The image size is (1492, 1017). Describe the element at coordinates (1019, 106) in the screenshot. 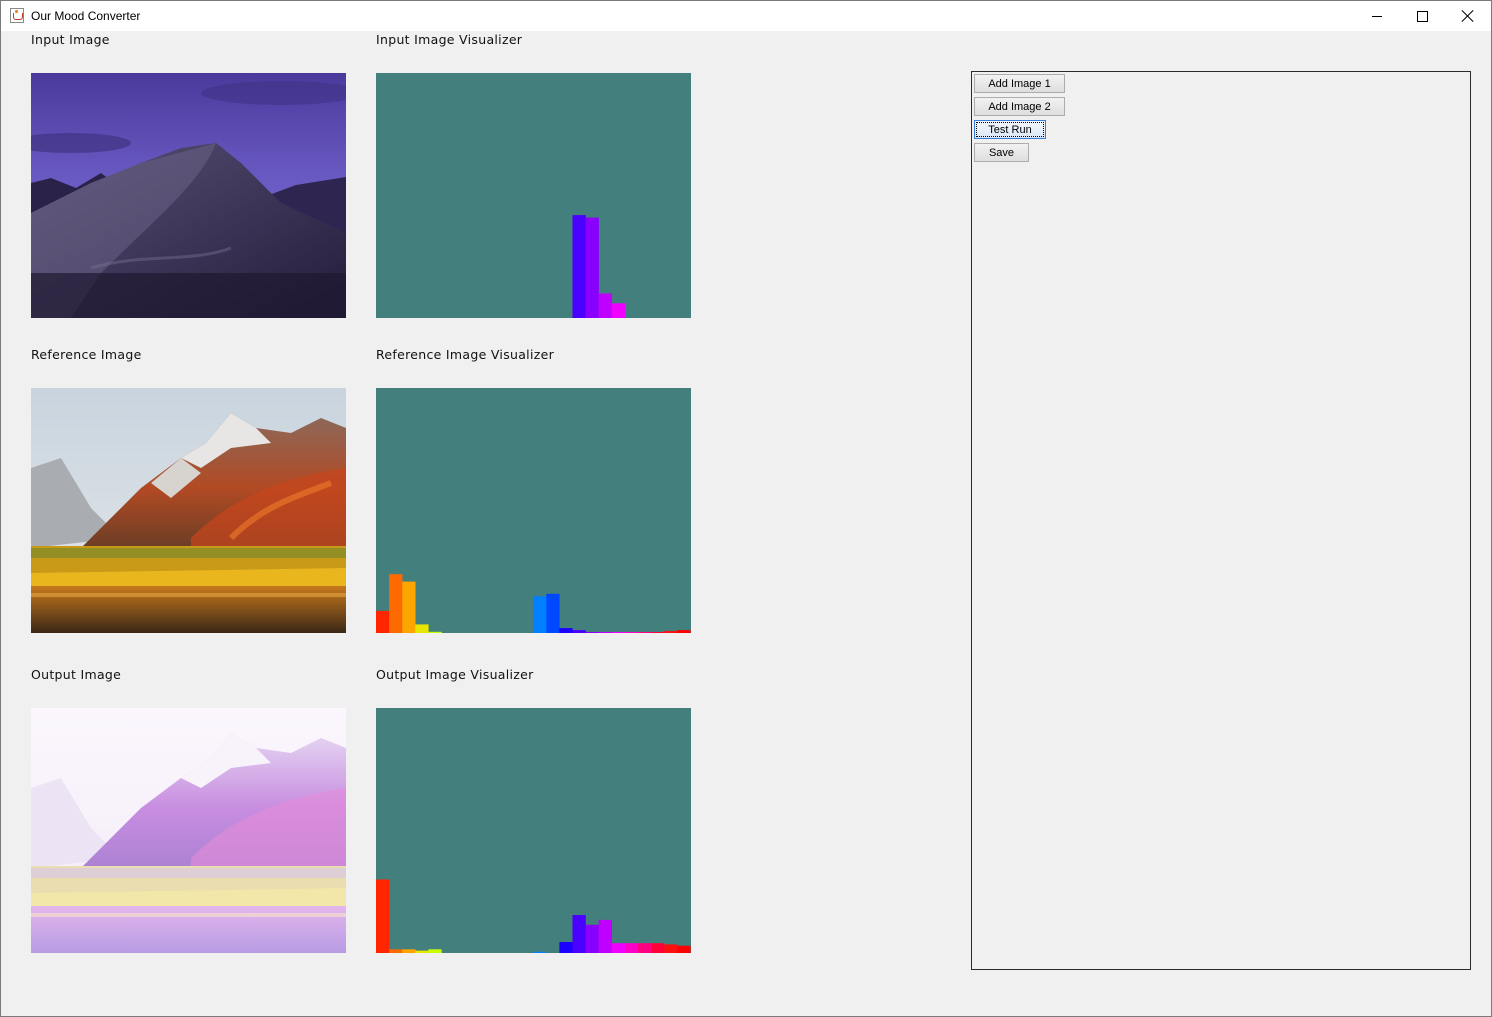

I see `add-image-2-button: Add Image 2` at that location.